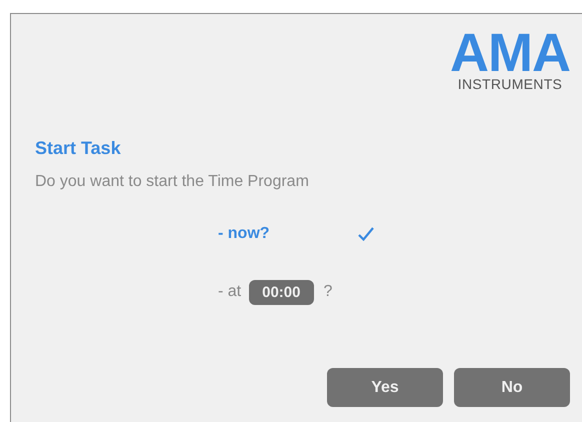 The width and height of the screenshot is (582, 422). I want to click on logo-subtitle: INSTRUMENTS, so click(510, 84).